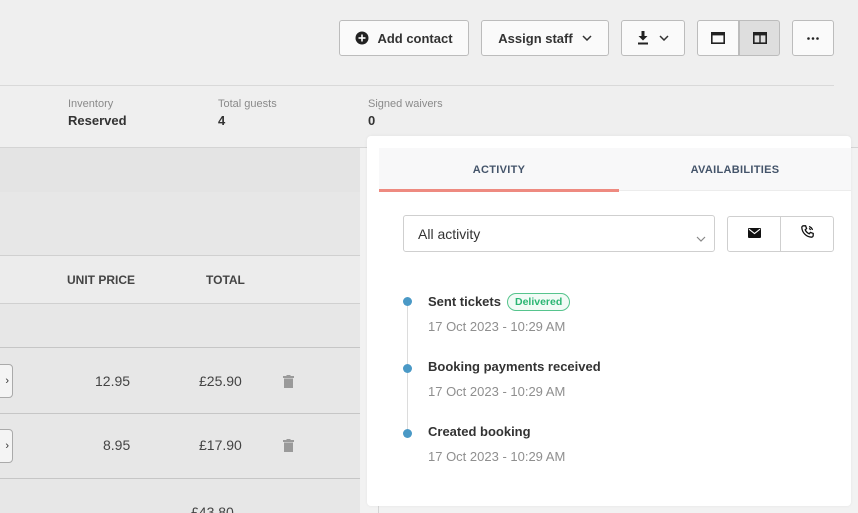 Image resolution: width=858 pixels, height=513 pixels. I want to click on event-title: Sent tickets Delivered, so click(499, 302).